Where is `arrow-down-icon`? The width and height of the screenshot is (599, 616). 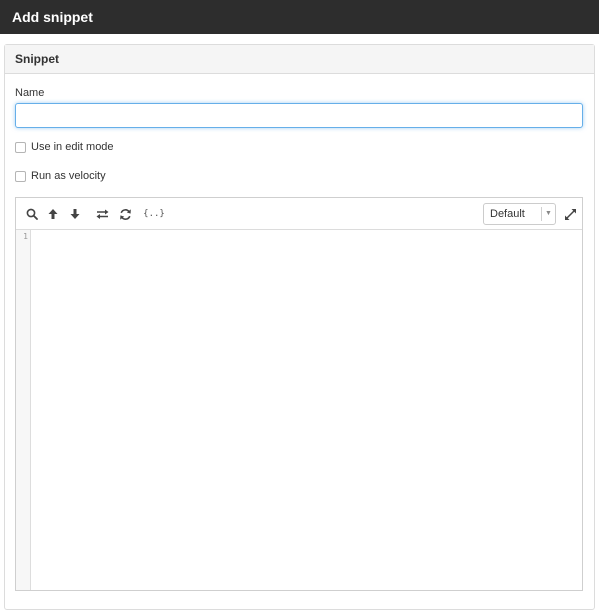 arrow-down-icon is located at coordinates (75, 214).